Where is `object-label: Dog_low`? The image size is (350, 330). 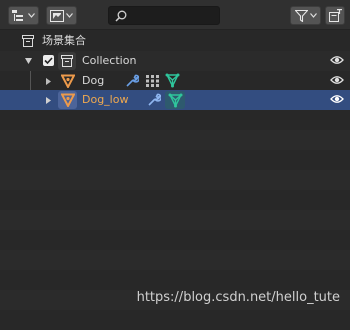 object-label: Dog_low is located at coordinates (105, 99).